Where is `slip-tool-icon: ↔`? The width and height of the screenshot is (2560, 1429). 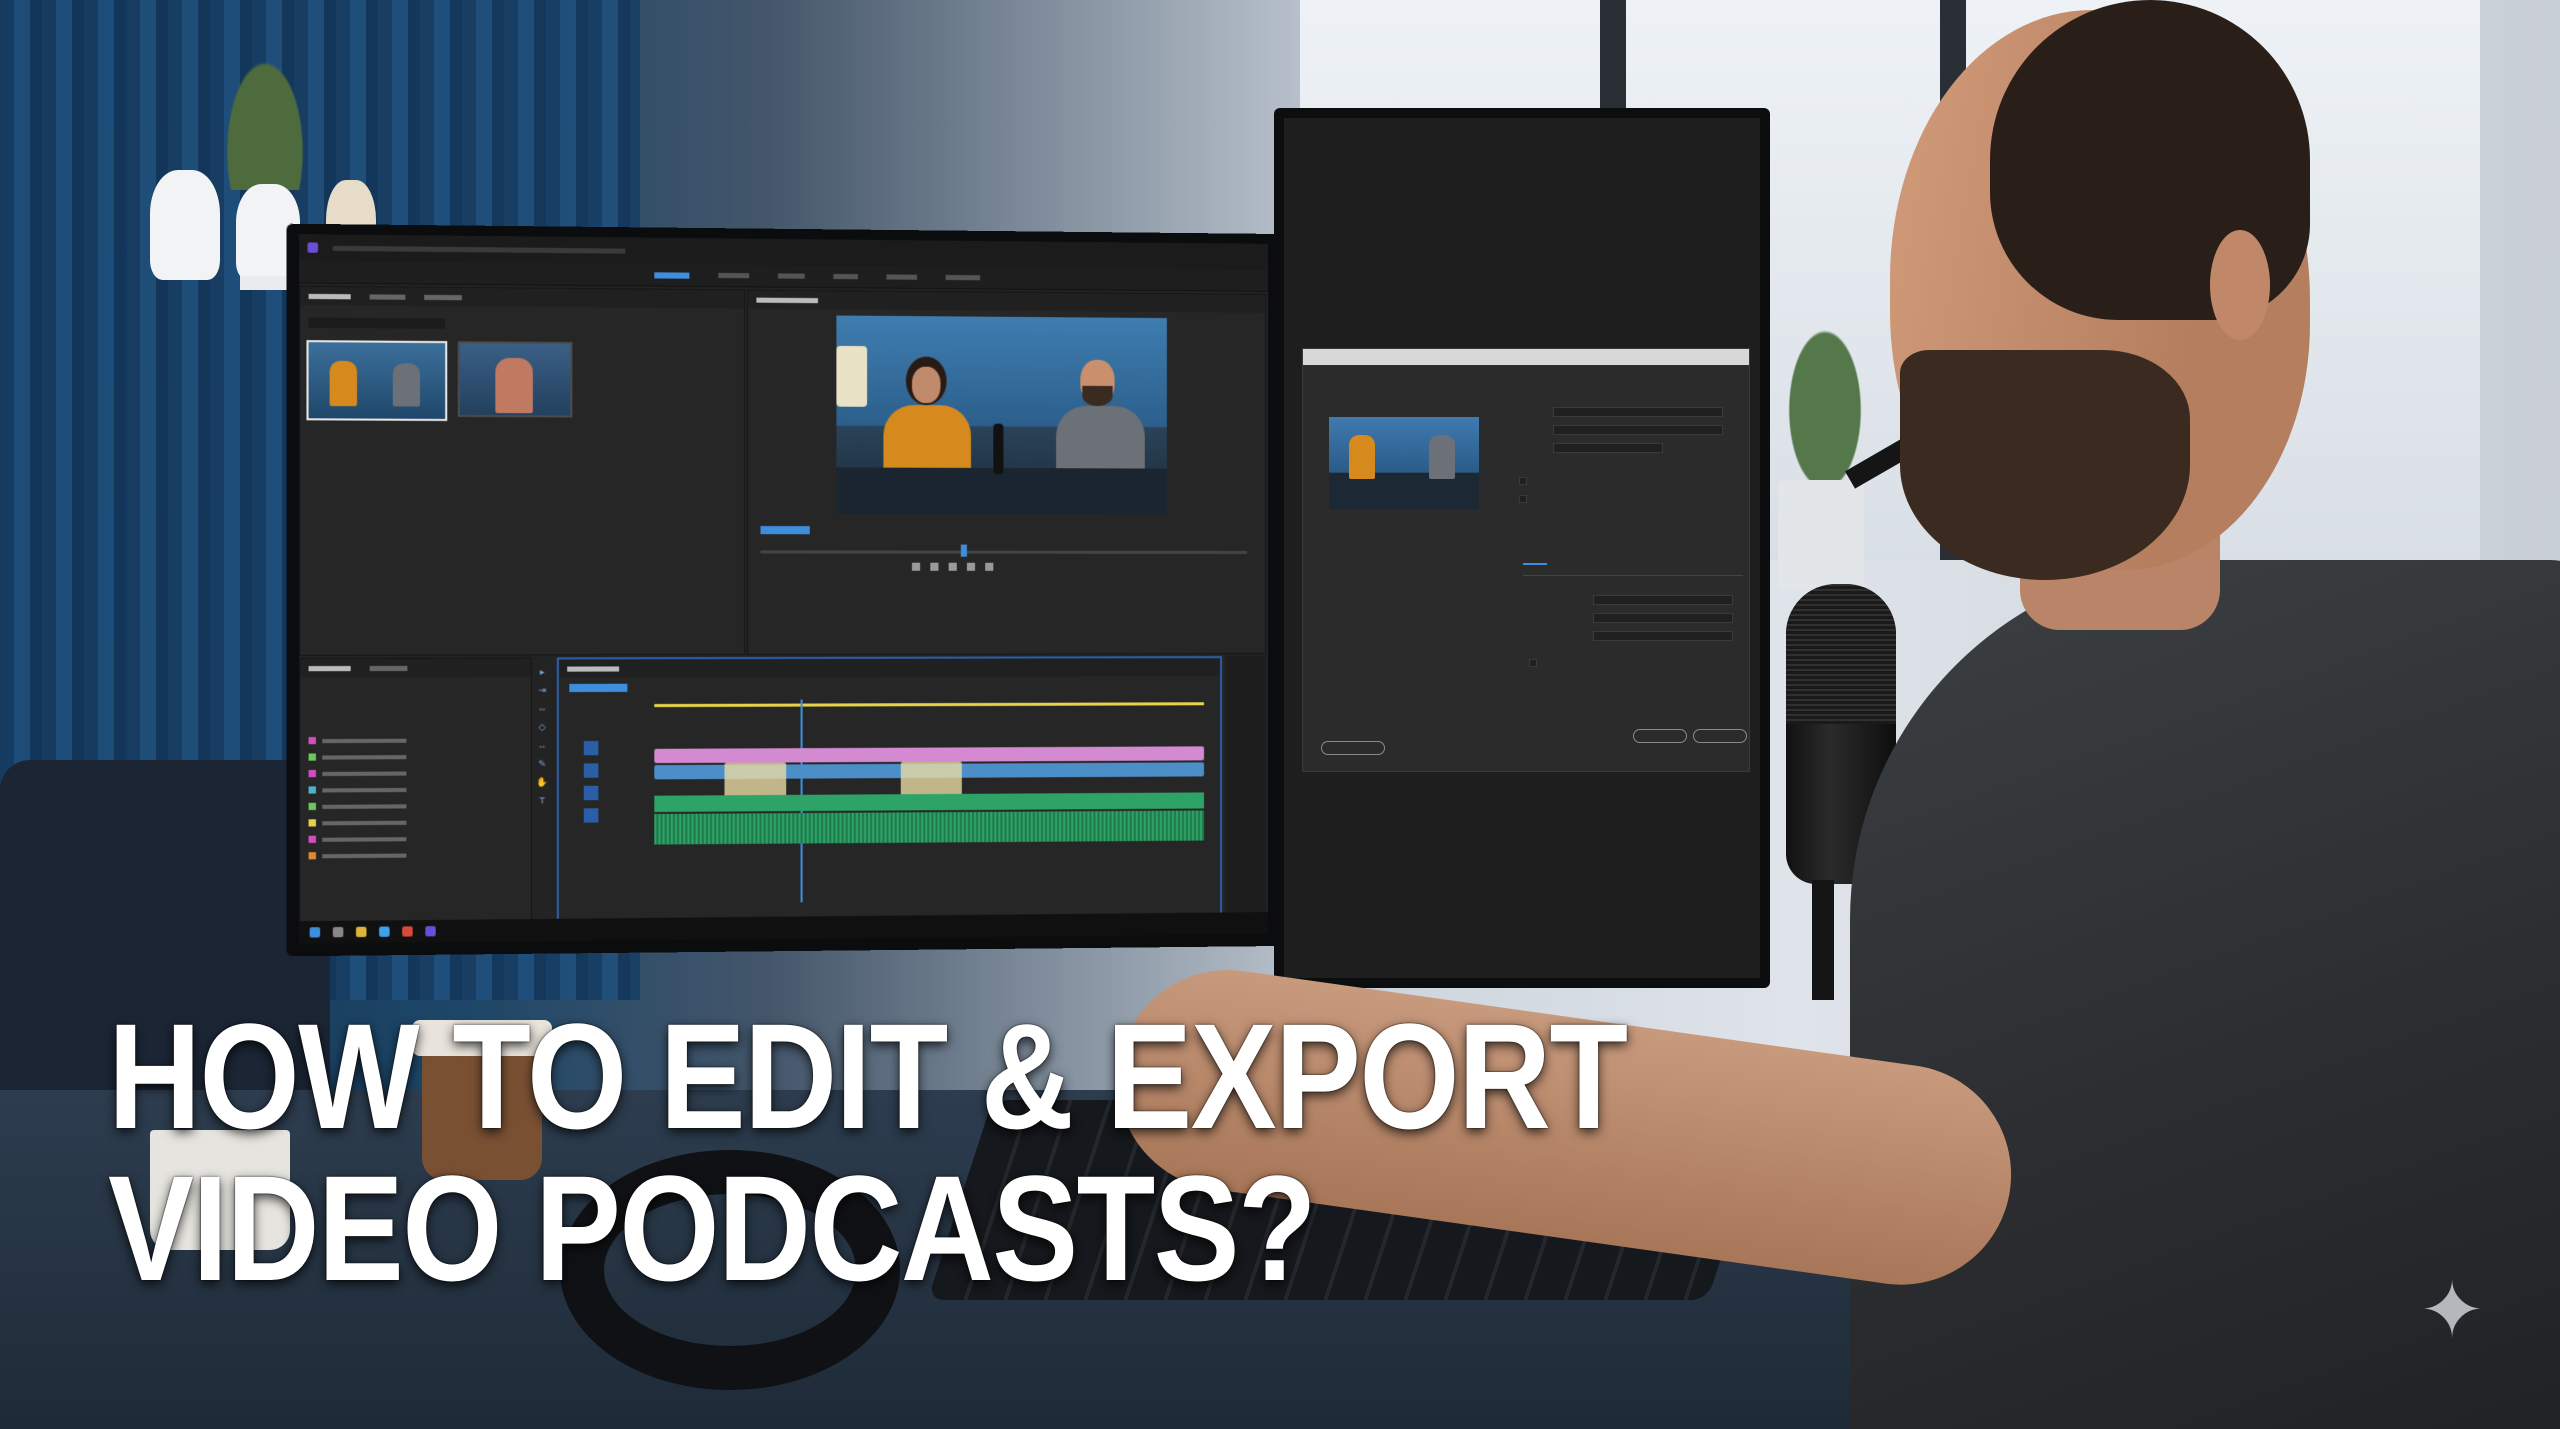 slip-tool-icon: ↔ is located at coordinates (542, 745).